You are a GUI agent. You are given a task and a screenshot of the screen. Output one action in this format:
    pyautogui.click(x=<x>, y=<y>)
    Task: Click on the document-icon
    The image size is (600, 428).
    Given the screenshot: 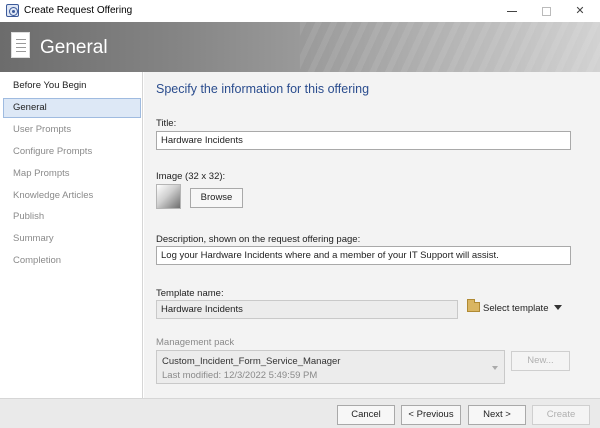 What is the action you would take?
    pyautogui.click(x=20, y=45)
    